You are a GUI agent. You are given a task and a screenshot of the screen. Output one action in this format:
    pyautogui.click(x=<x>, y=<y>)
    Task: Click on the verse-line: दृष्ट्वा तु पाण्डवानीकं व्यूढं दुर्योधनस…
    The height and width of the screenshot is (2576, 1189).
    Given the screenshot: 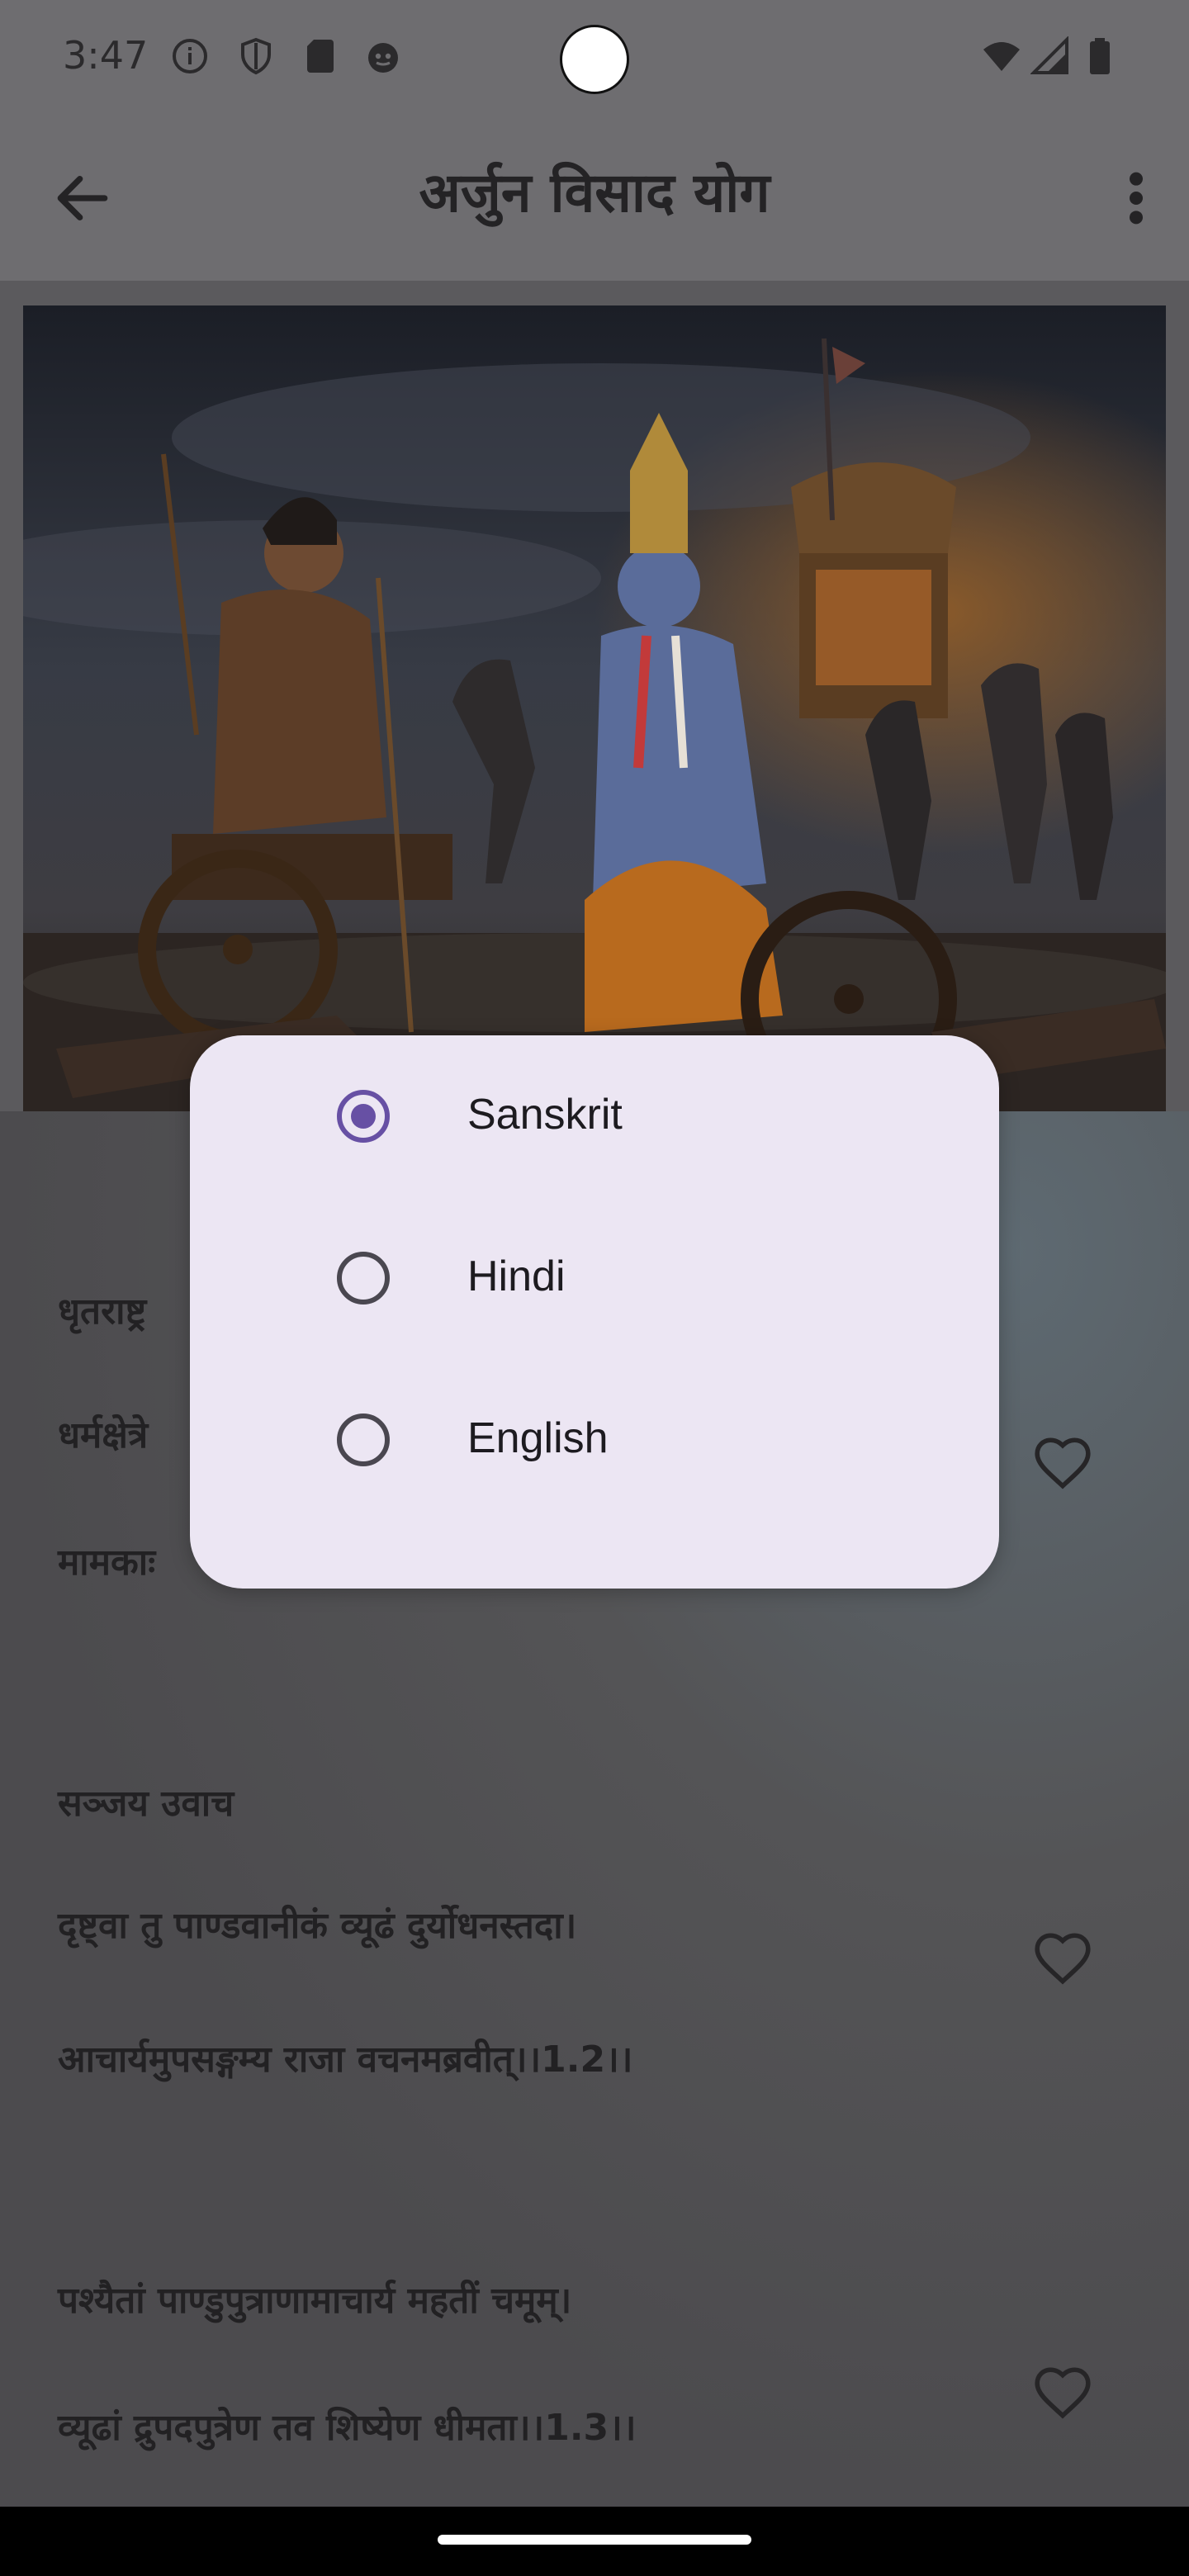 What is the action you would take?
    pyautogui.click(x=317, y=1926)
    